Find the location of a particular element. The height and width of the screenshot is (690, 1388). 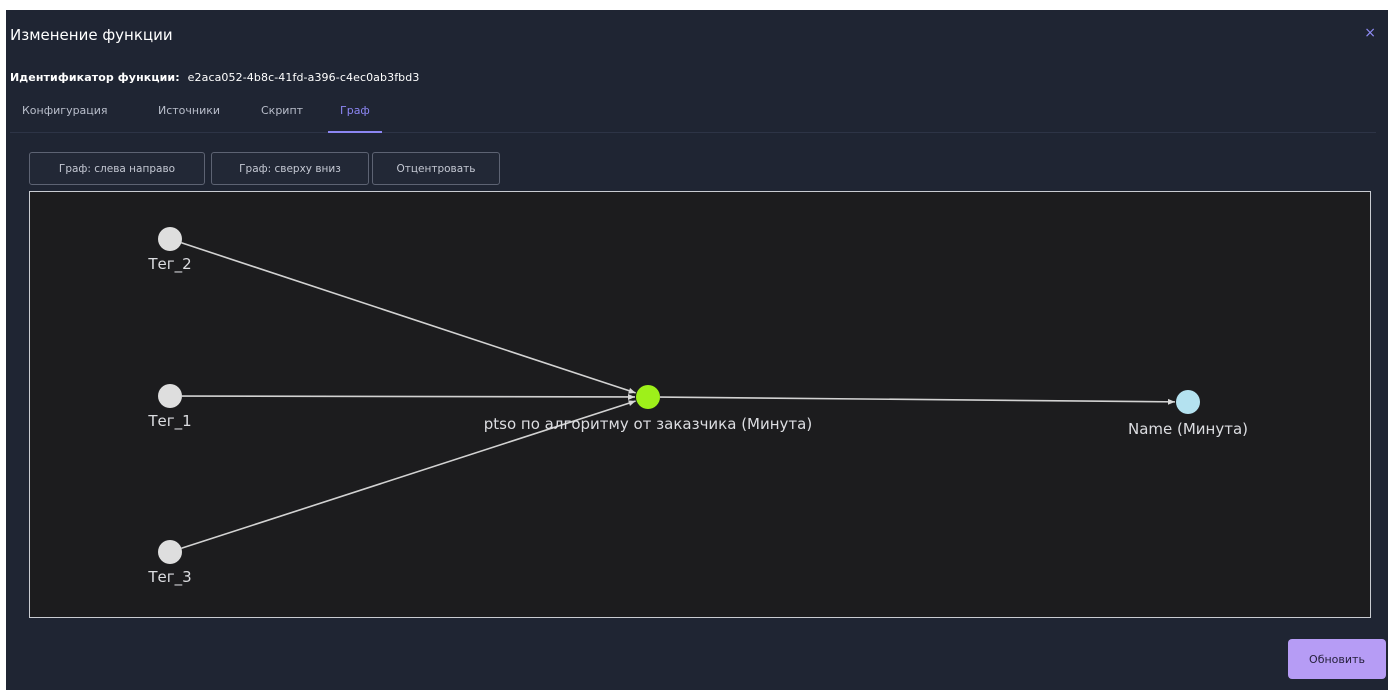

graph-node-func is located at coordinates (648, 397).